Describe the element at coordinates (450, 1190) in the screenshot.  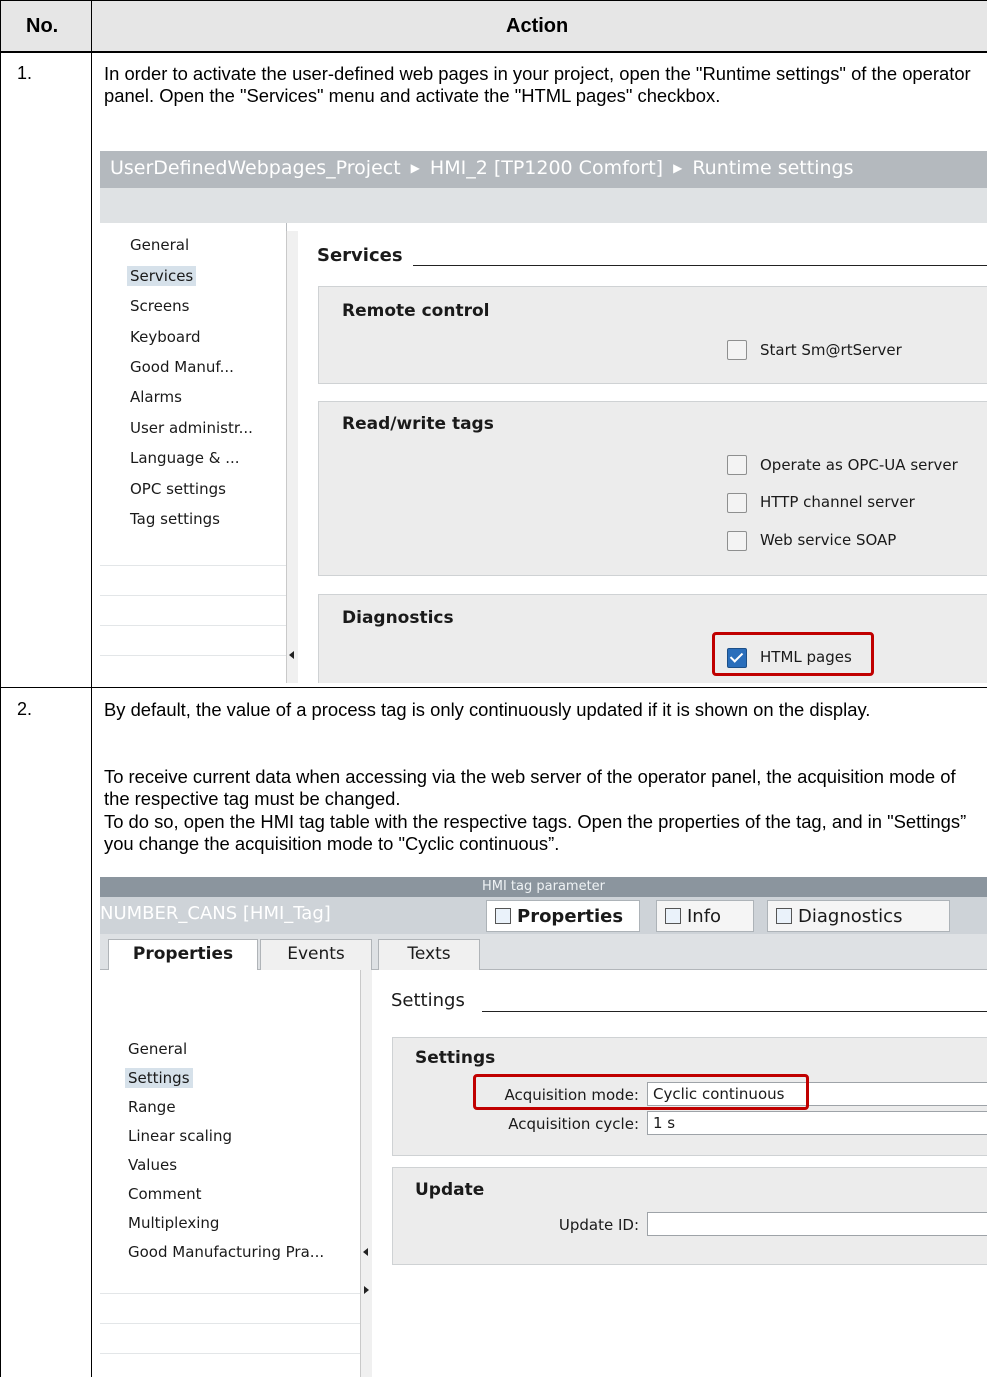
I see `group-title: Update` at that location.